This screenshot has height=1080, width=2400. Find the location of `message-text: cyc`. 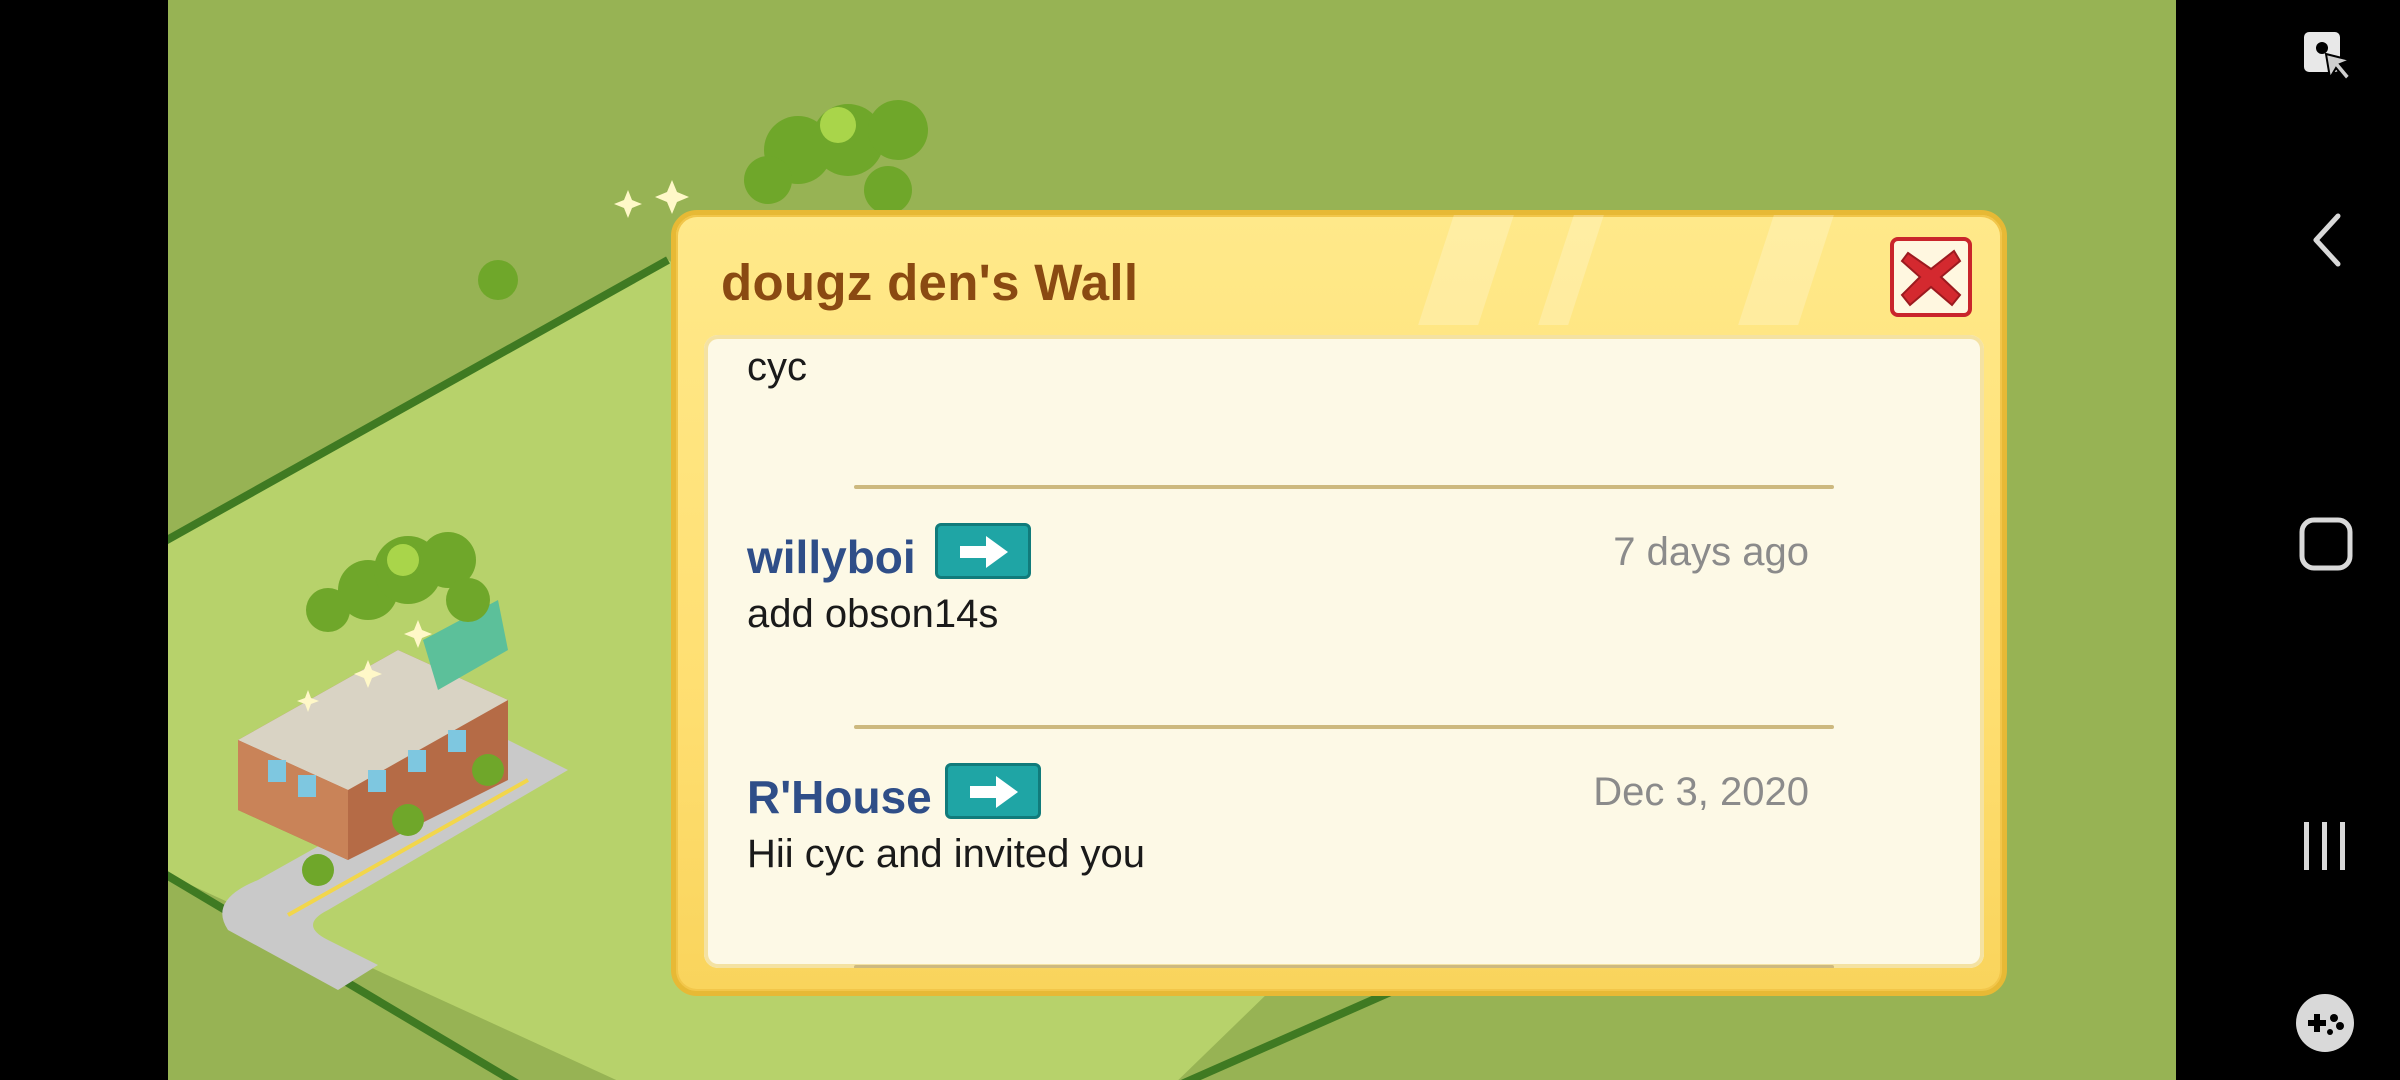

message-text: cyc is located at coordinates (777, 367).